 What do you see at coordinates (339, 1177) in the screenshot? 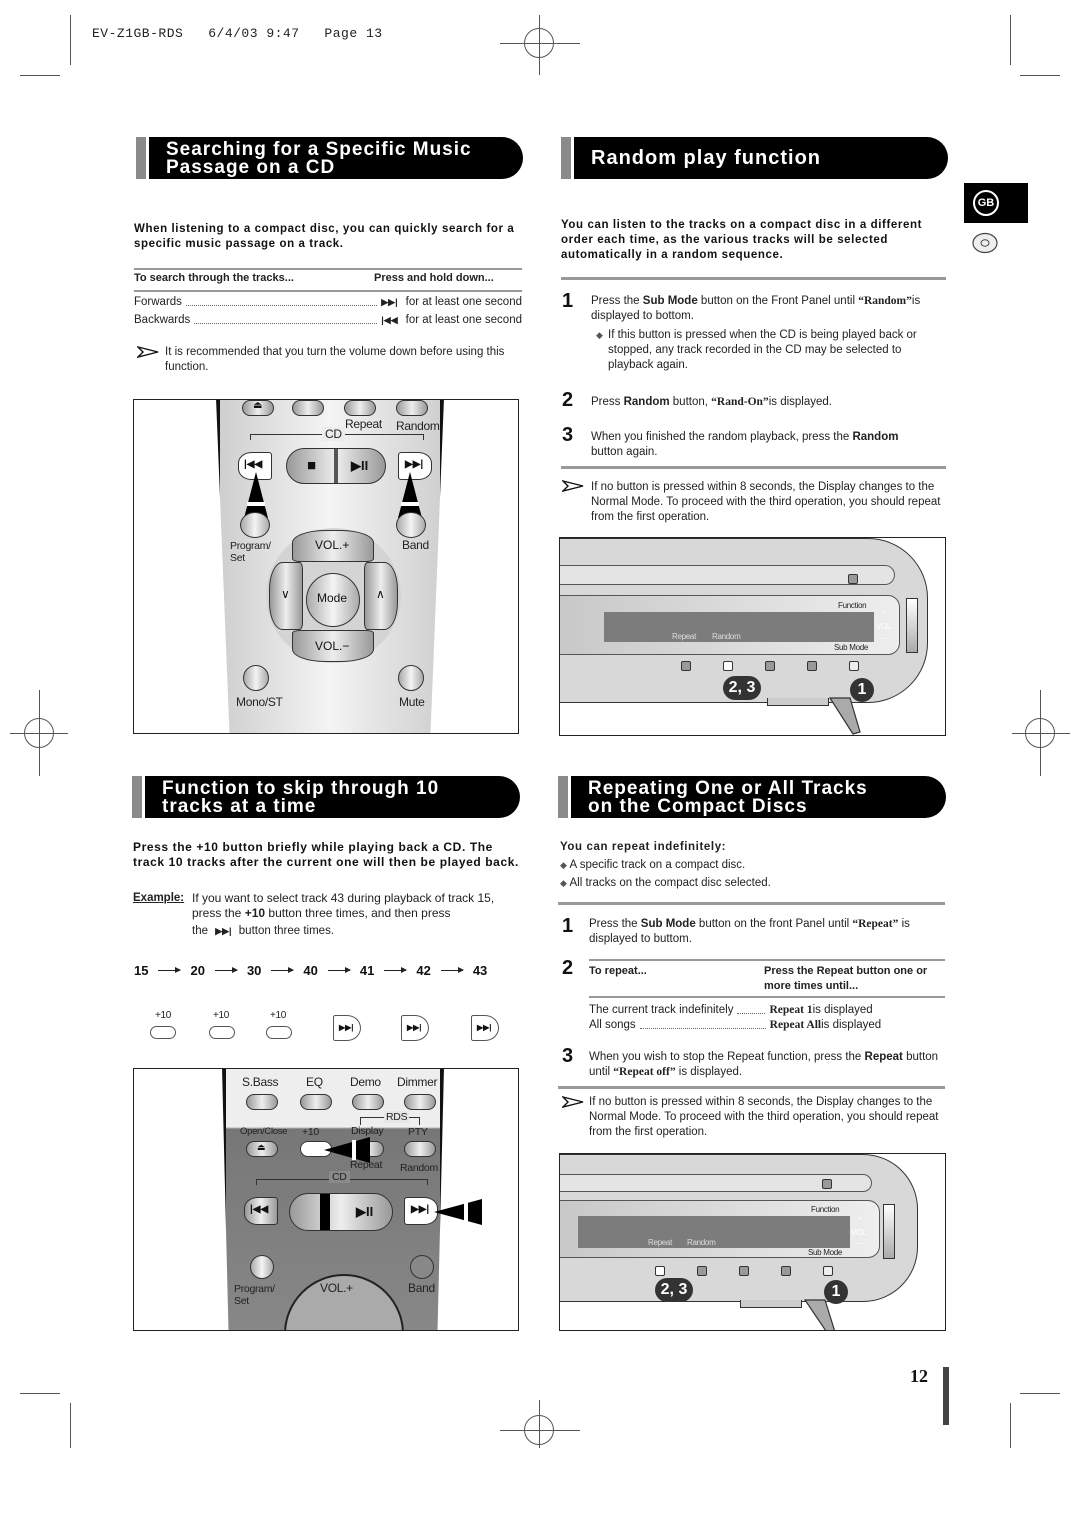
I see `cd-label: CD` at bounding box center [339, 1177].